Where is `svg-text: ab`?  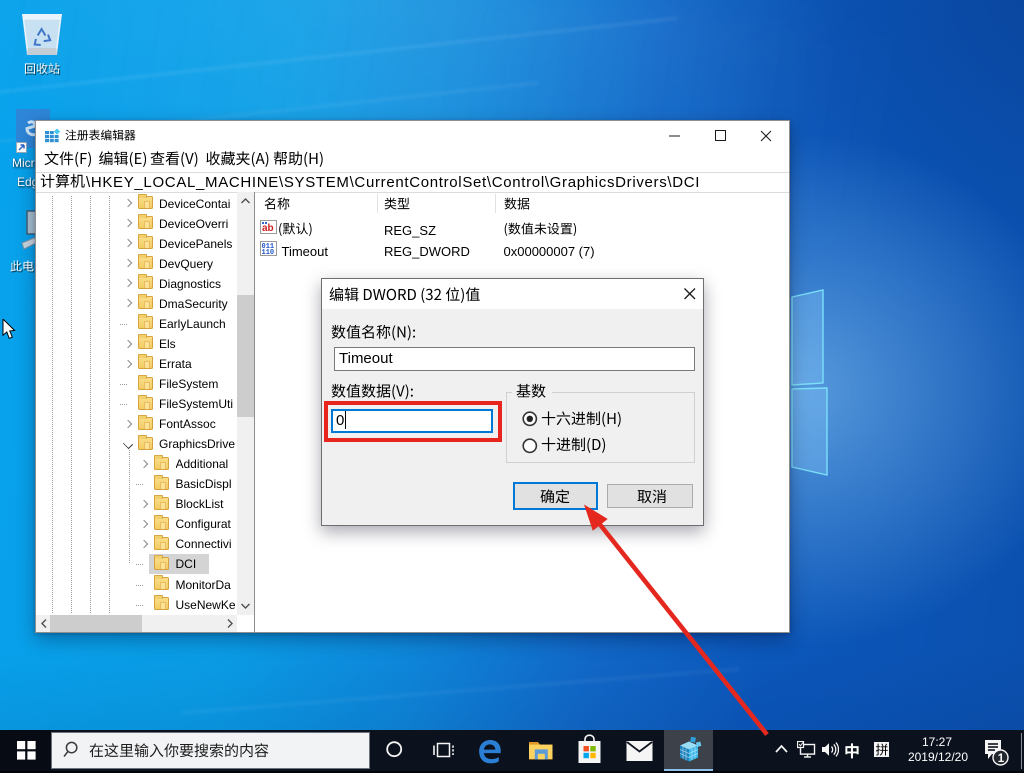
svg-text: ab is located at coordinates (268, 228).